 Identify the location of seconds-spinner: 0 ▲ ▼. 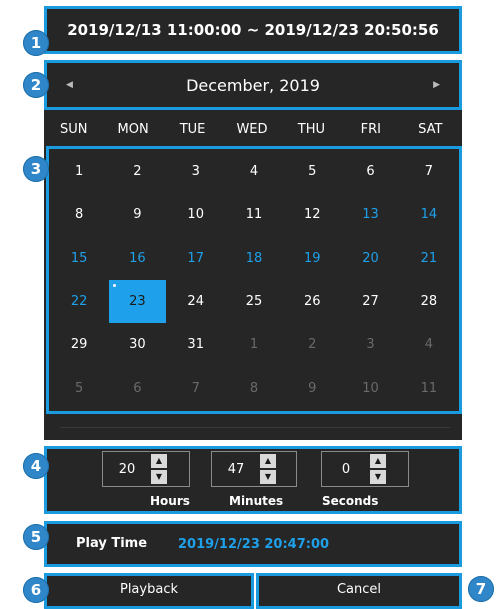
(365, 469).